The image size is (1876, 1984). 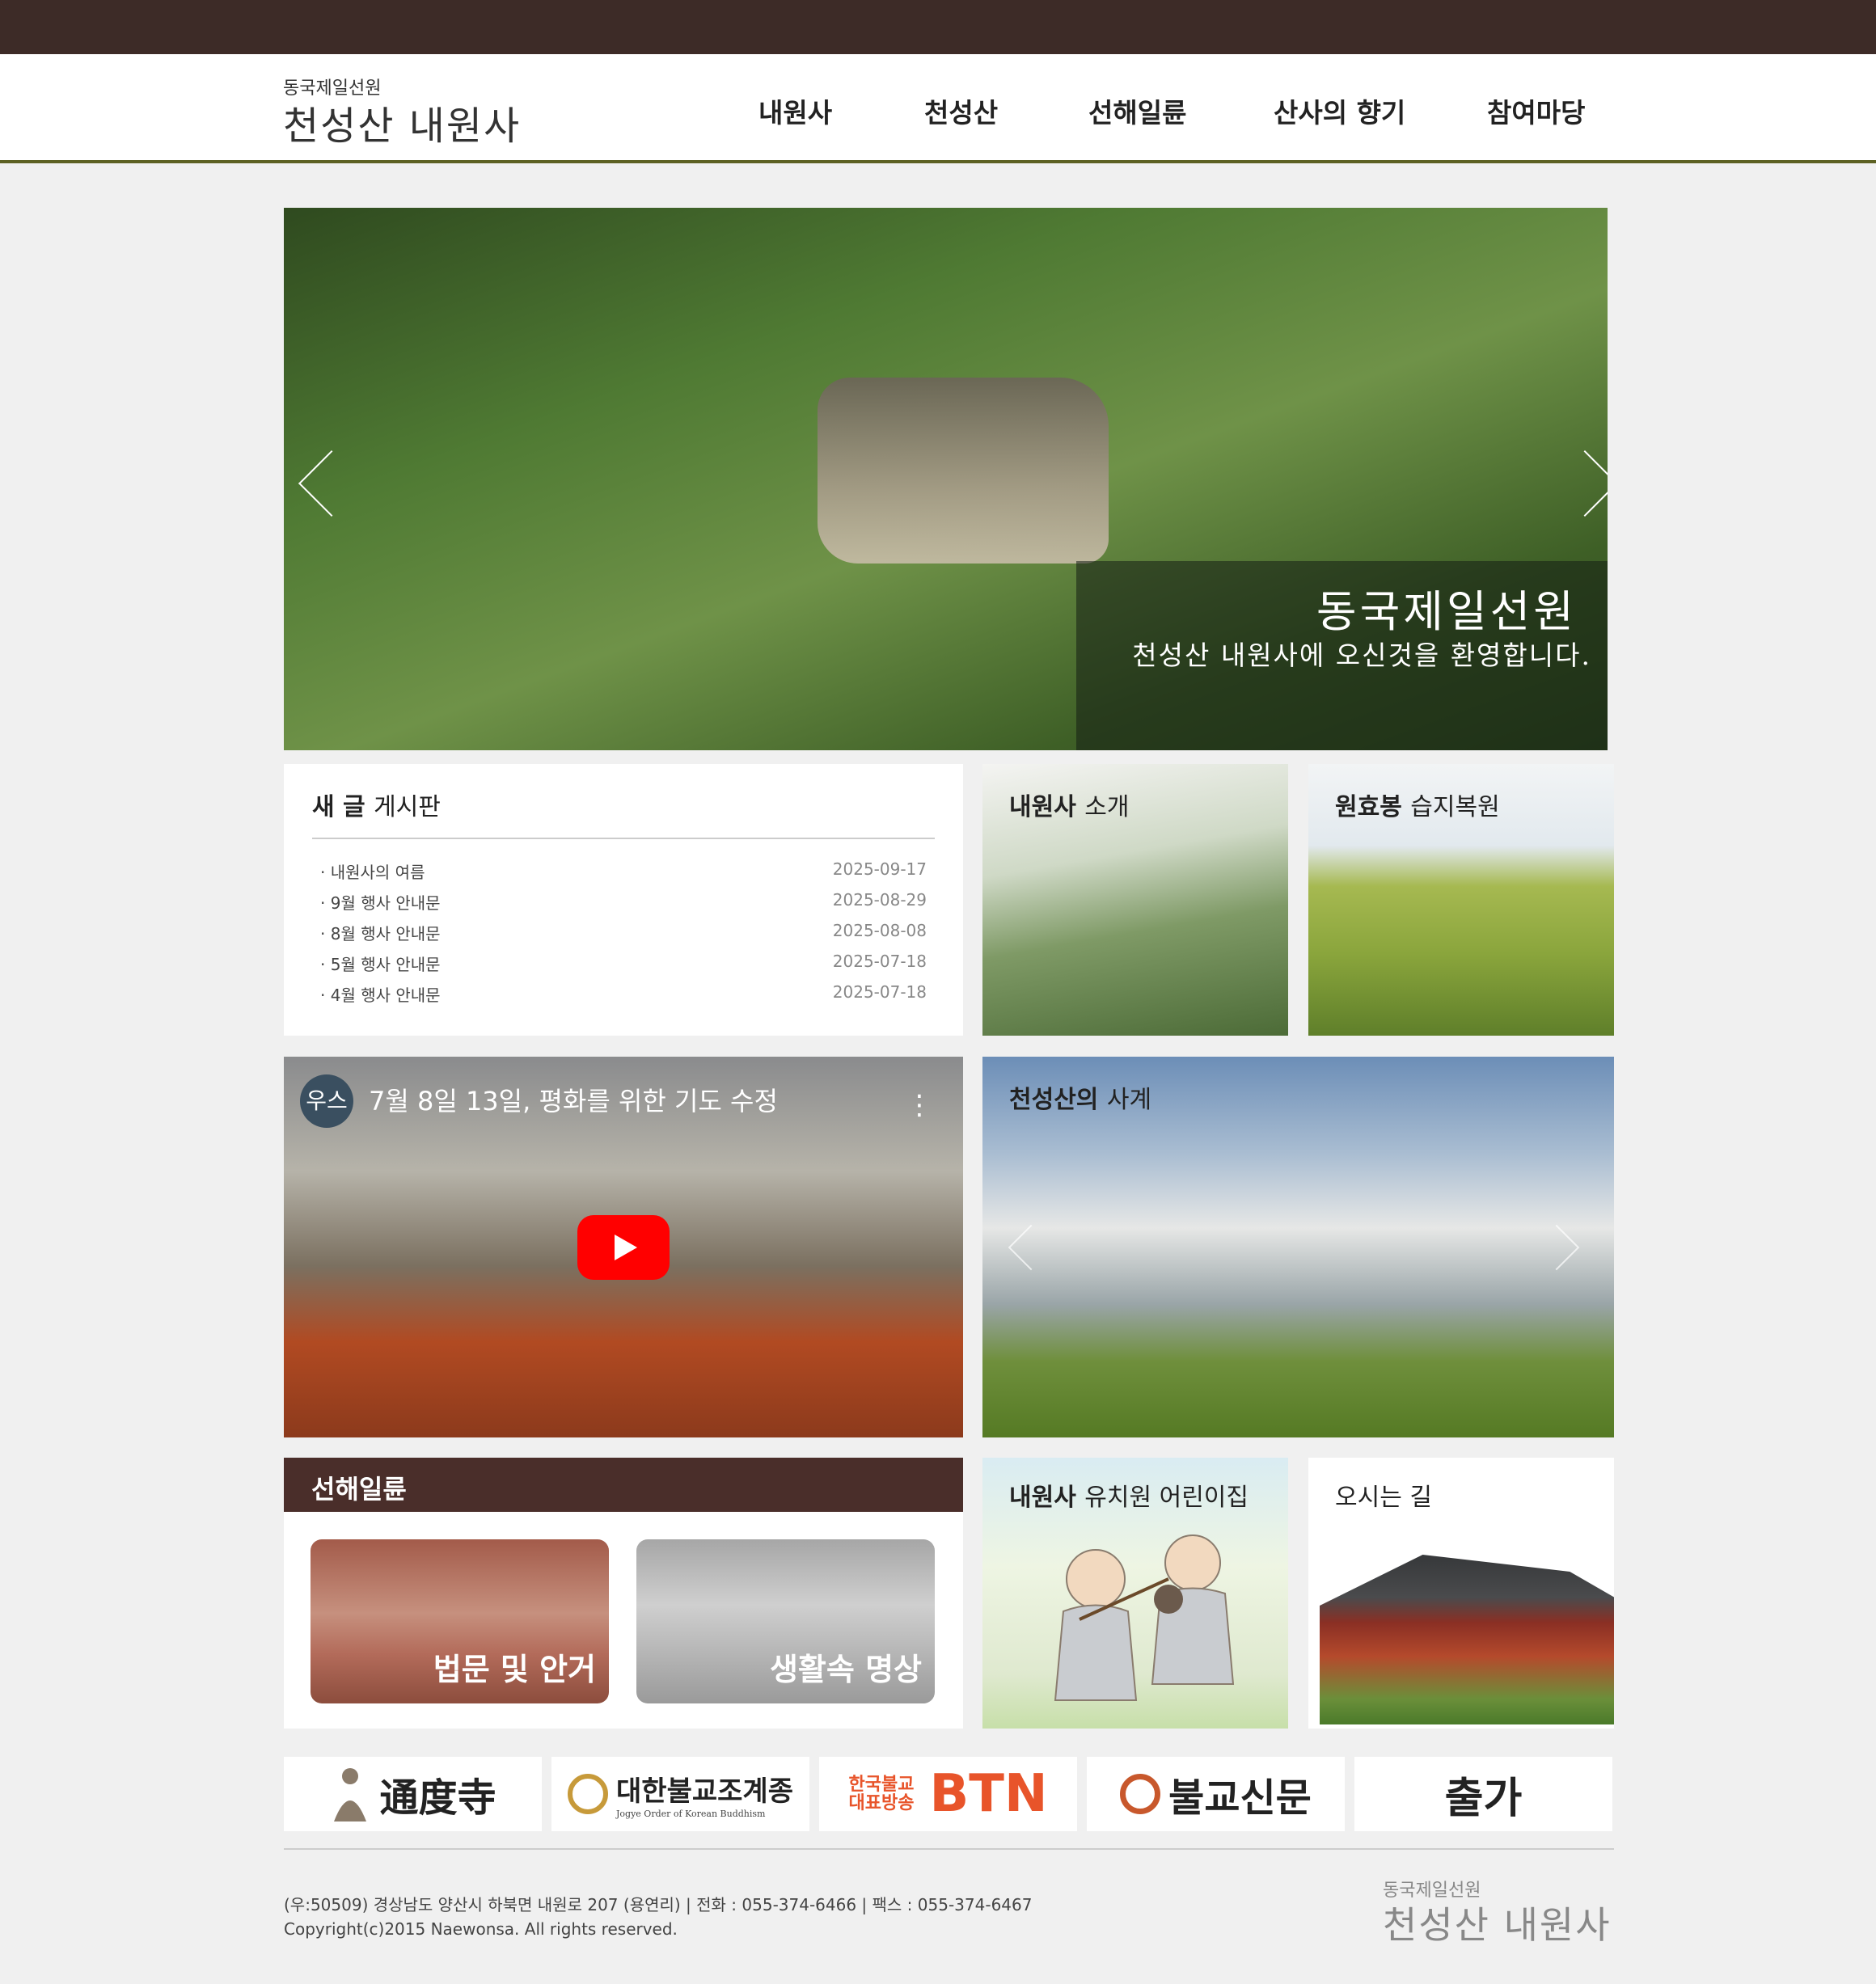 I want to click on buddha-icon, so click(x=350, y=1794).